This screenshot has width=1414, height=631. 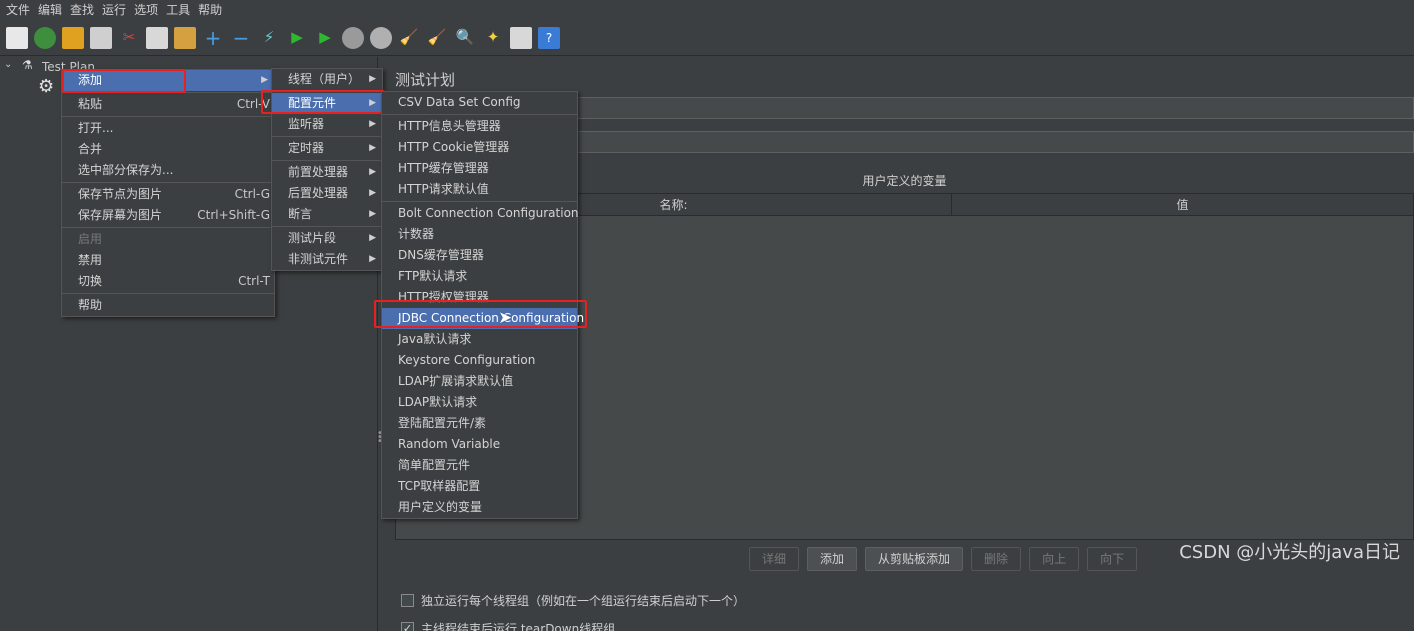 What do you see at coordinates (129, 38) in the screenshot?
I see `cut-icon: ✂` at bounding box center [129, 38].